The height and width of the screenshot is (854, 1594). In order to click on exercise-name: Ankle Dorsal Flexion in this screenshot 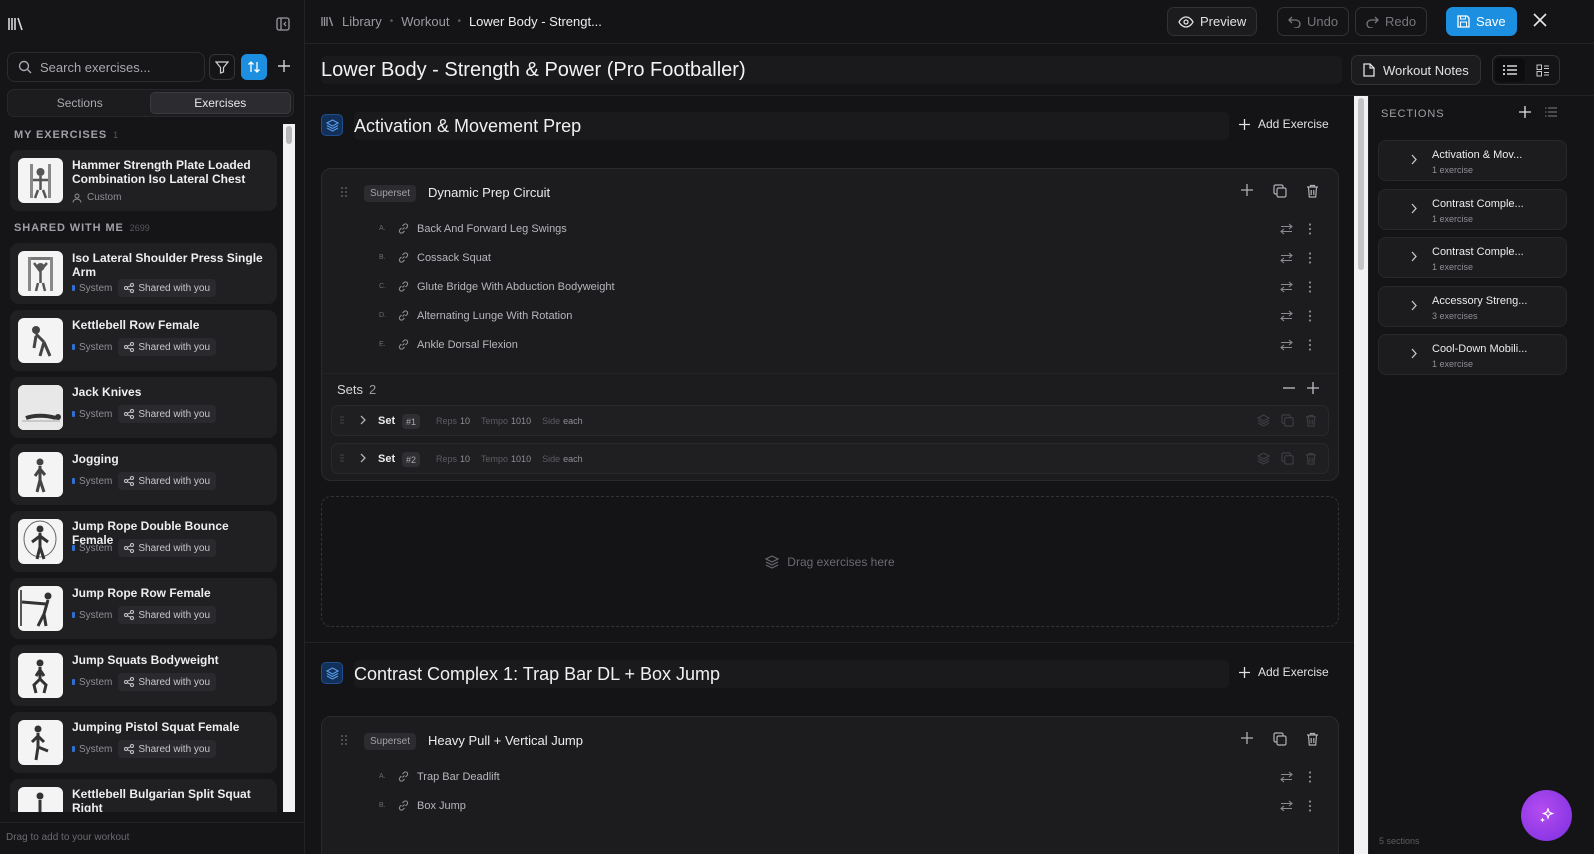, I will do `click(467, 345)`.